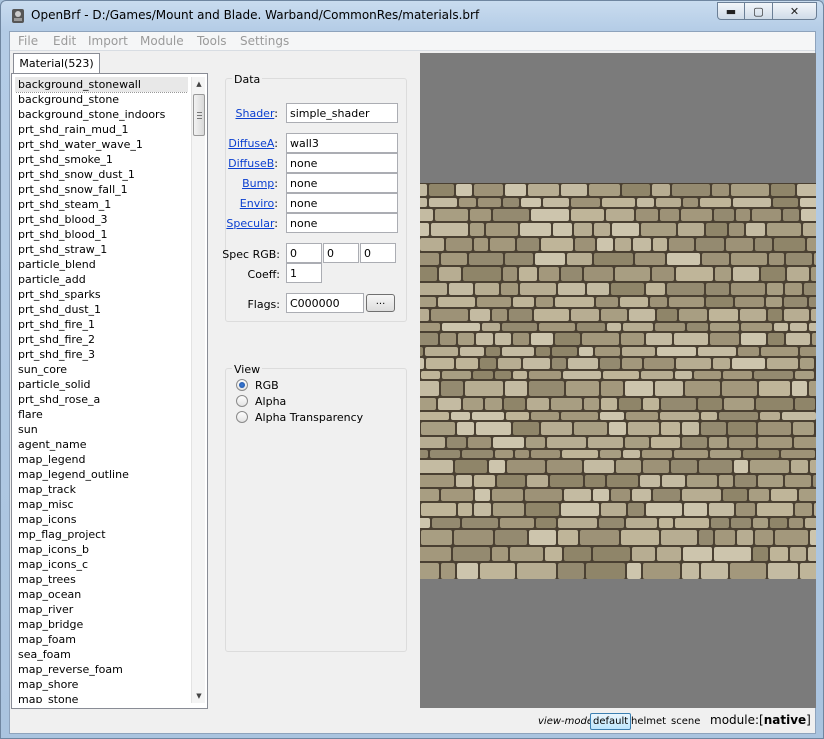  I want to click on menu-file: File, so click(28, 41).